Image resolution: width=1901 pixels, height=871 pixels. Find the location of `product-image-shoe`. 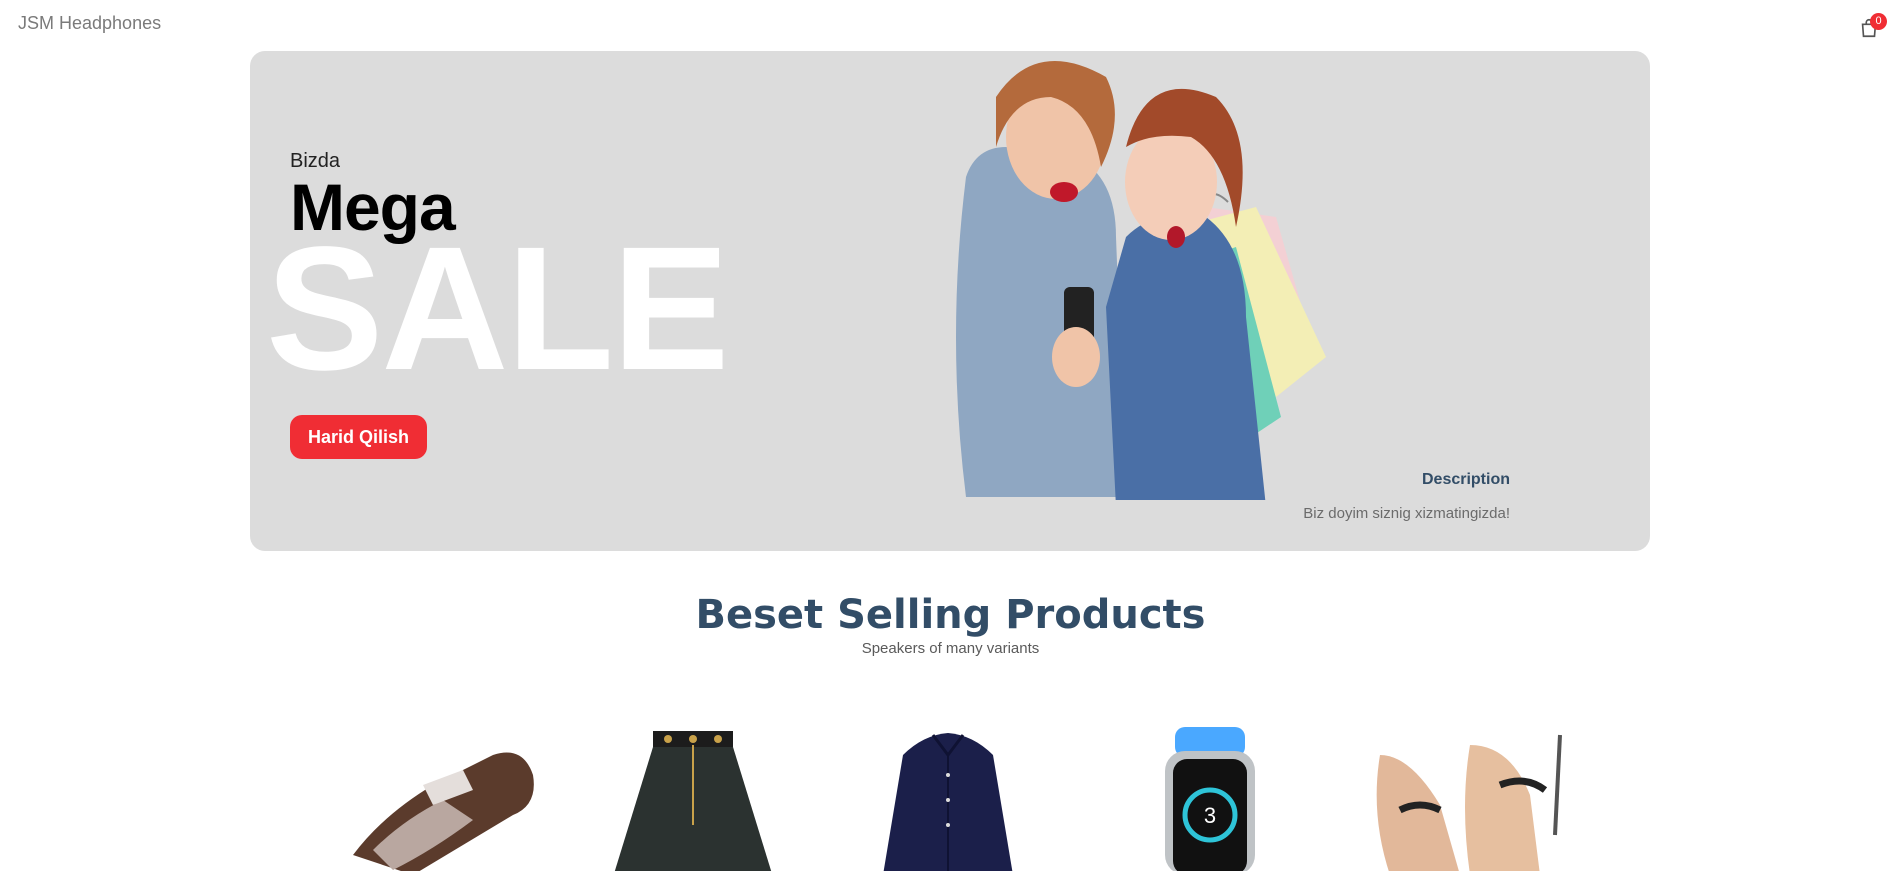

product-image-shoe is located at coordinates (443, 811).